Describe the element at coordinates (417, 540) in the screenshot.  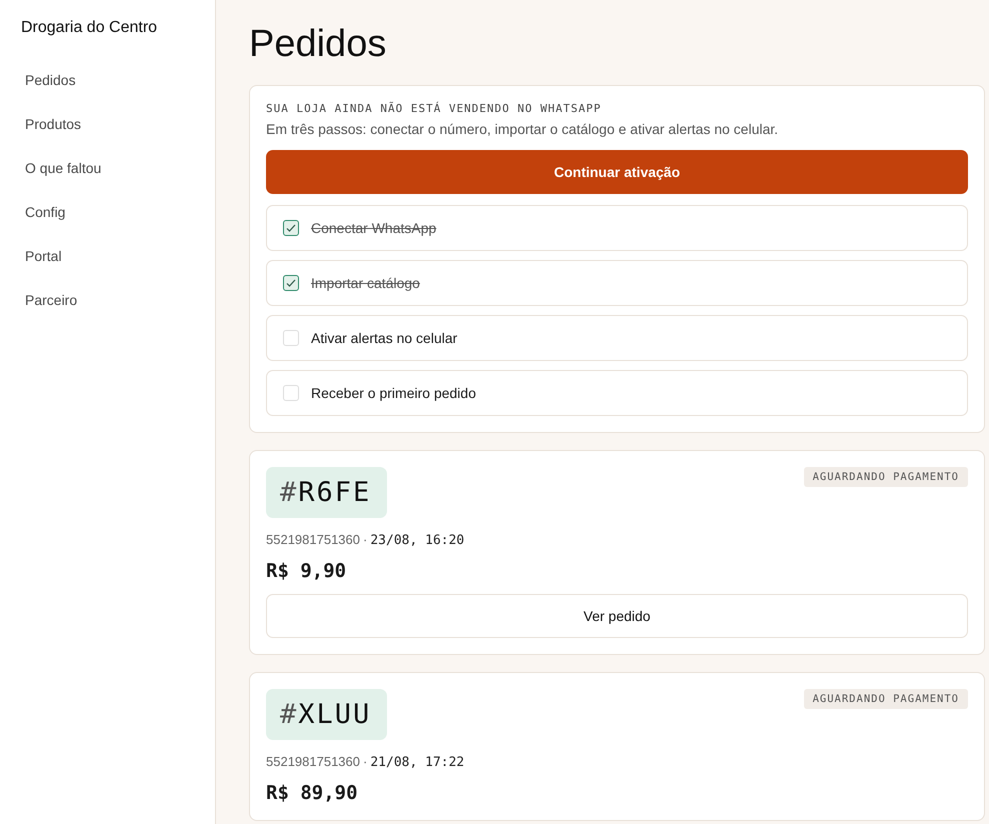
I see `order-date: 23/08, 16:20` at that location.